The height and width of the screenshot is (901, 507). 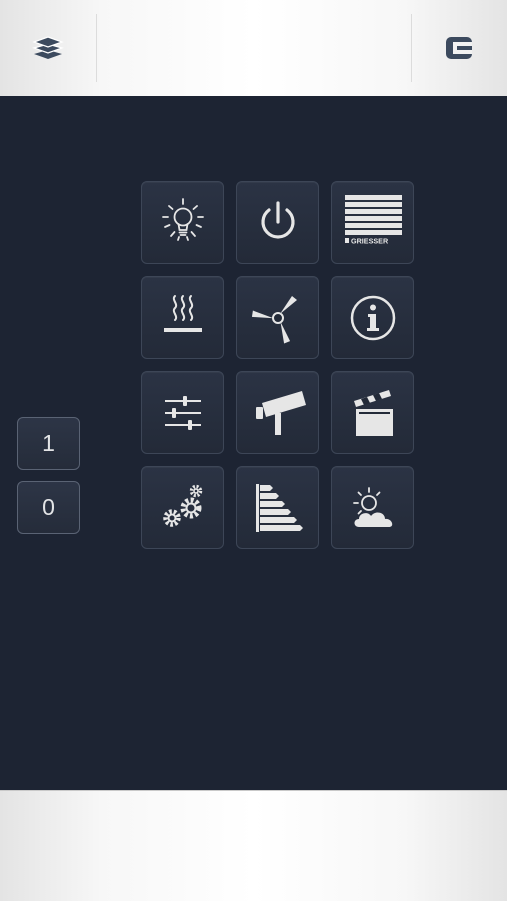 I want to click on blinds-griesser-icon: GRIESSER, so click(x=373, y=219).